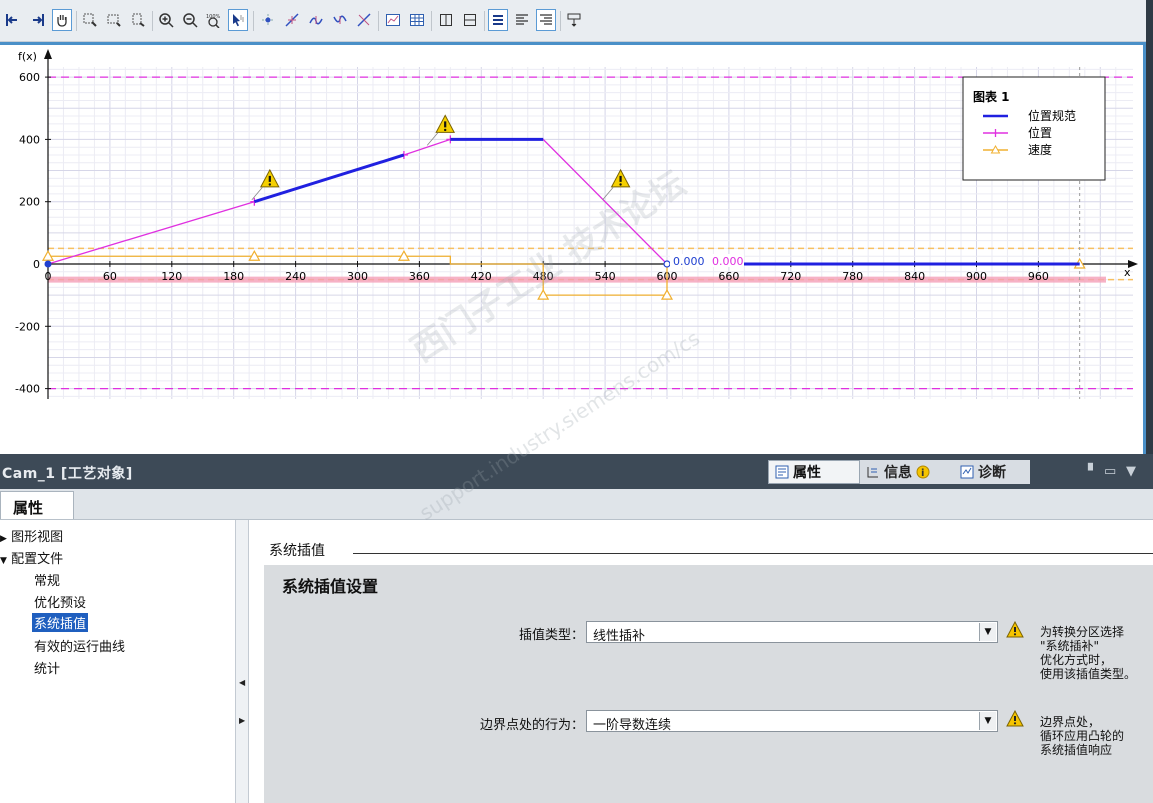  Describe the element at coordinates (417, 20) in the screenshot. I see `table-view-icon` at that location.